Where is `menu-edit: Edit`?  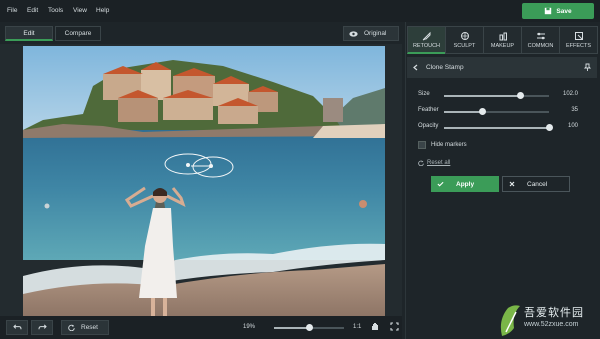 menu-edit: Edit is located at coordinates (32, 10).